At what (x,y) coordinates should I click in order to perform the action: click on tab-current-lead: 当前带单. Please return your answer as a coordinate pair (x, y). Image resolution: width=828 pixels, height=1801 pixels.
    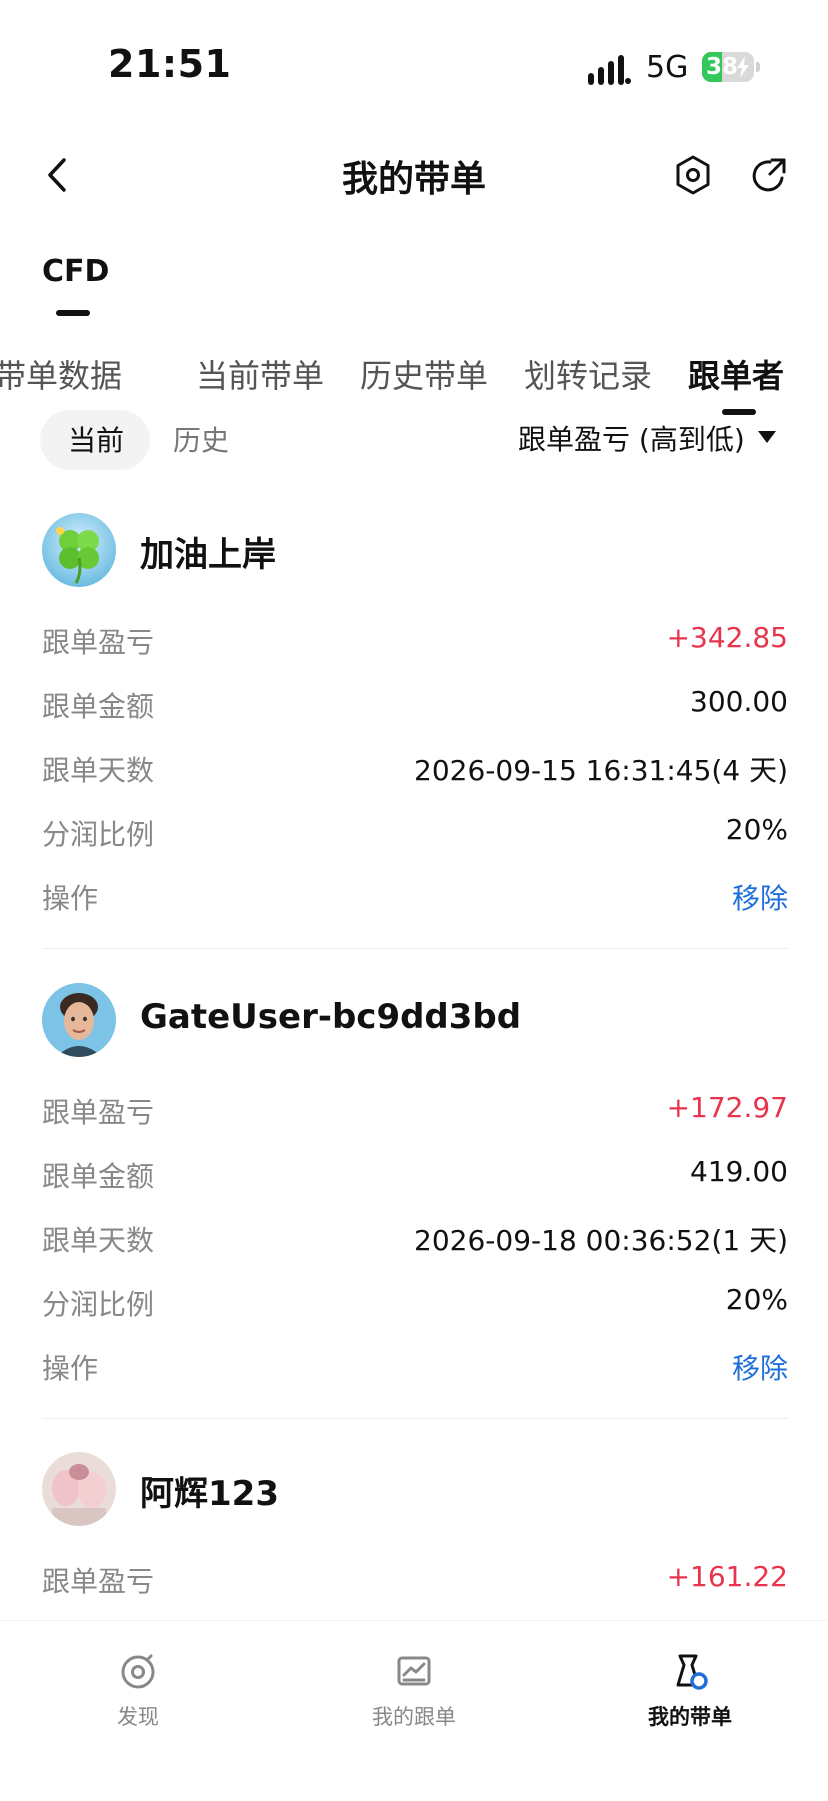
    Looking at the image, I should click on (260, 374).